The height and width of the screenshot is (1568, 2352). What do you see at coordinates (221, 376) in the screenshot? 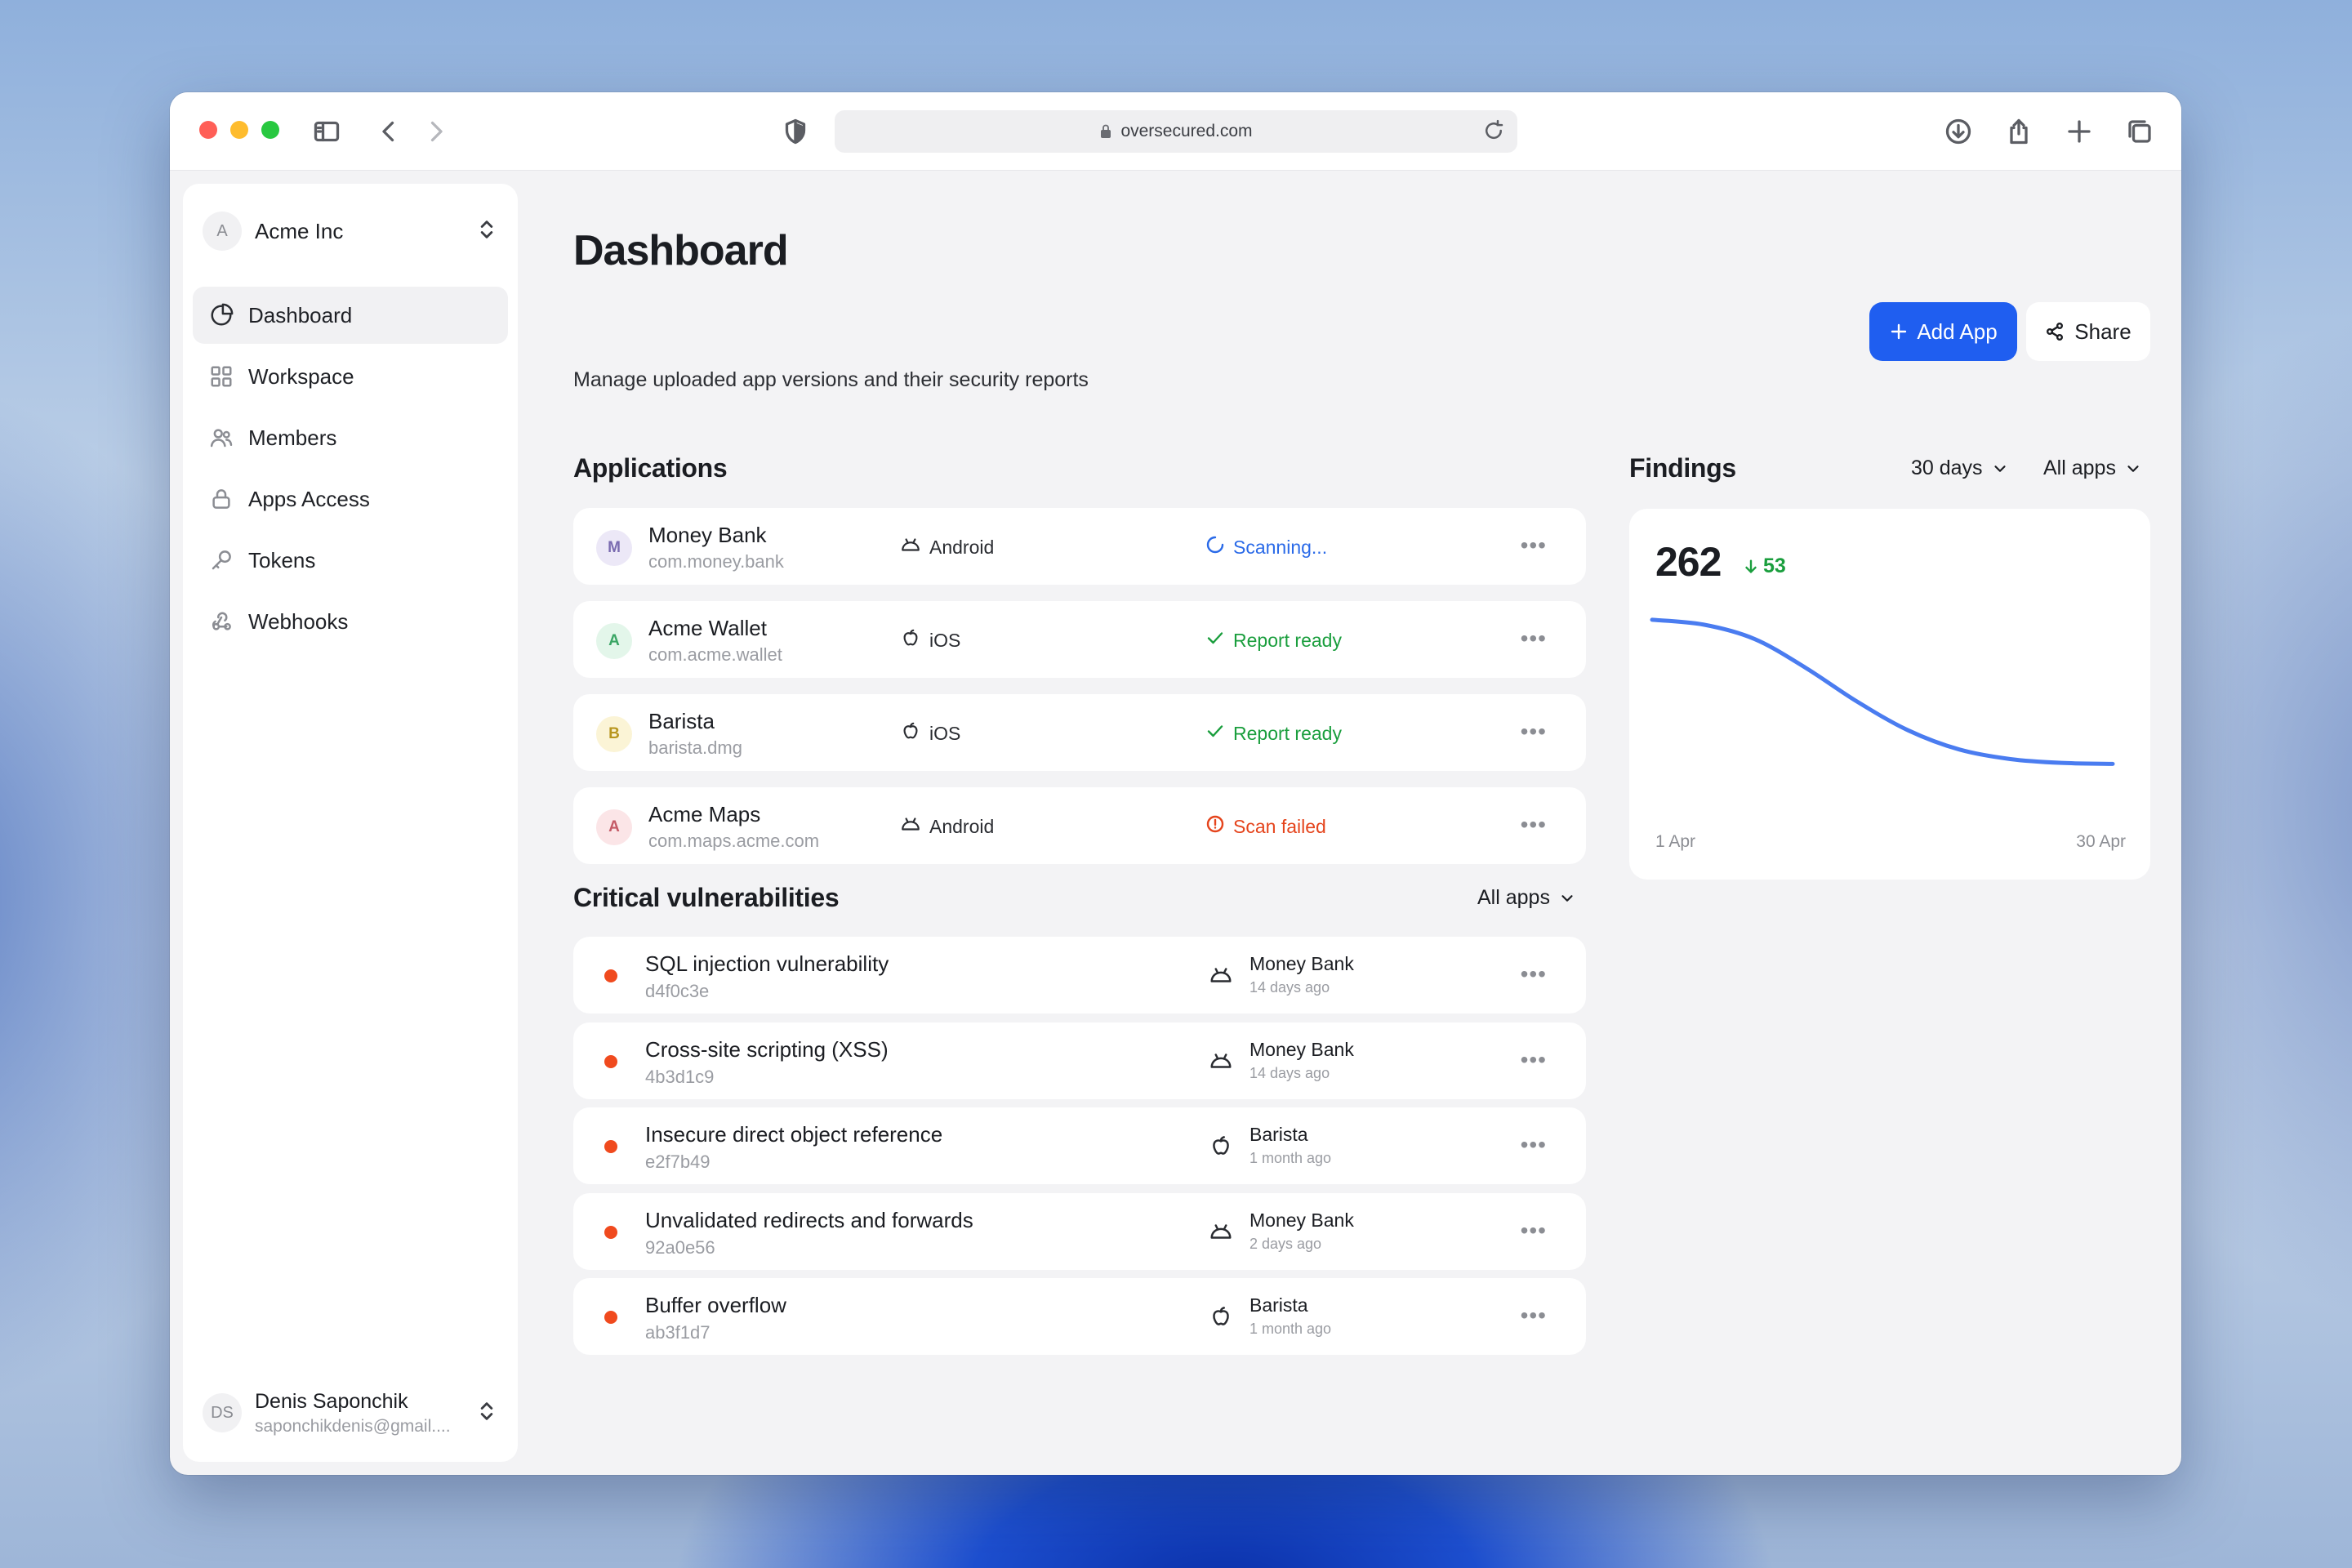
I see `grid-icon` at bounding box center [221, 376].